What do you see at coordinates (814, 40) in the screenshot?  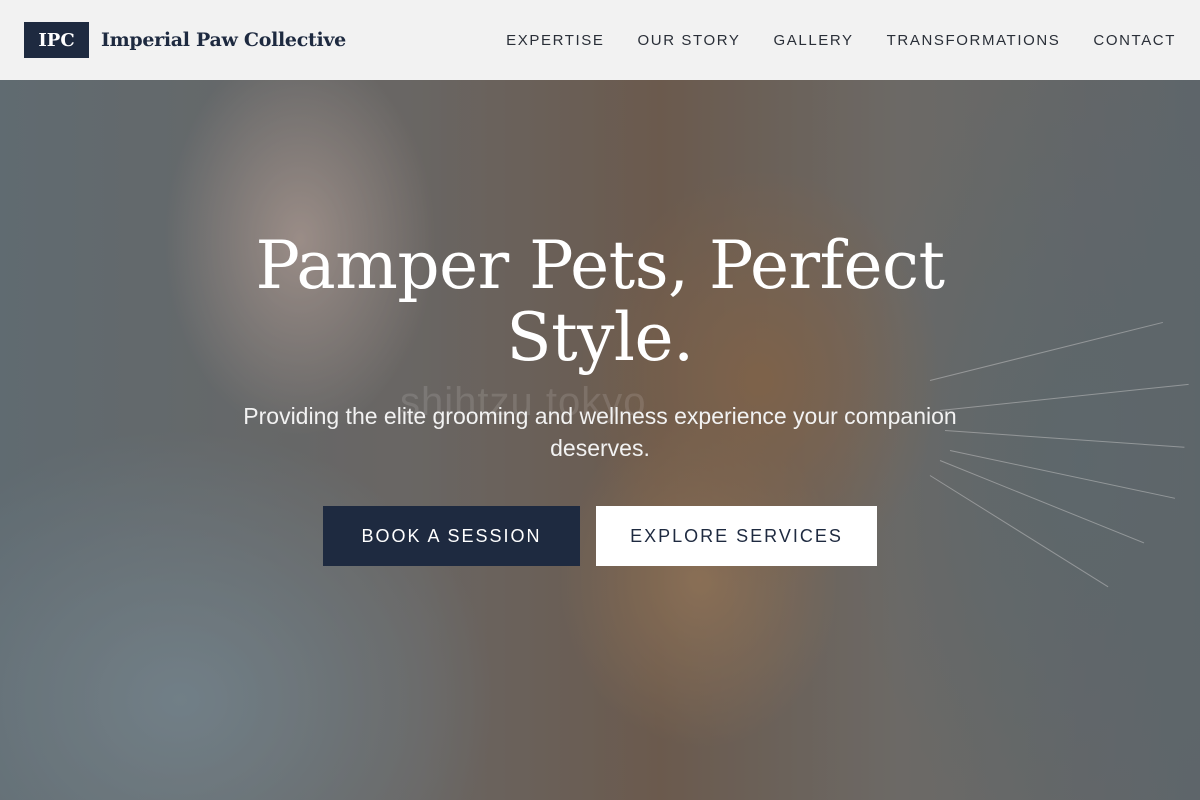 I see `nav-link-gallery: GALLERY` at bounding box center [814, 40].